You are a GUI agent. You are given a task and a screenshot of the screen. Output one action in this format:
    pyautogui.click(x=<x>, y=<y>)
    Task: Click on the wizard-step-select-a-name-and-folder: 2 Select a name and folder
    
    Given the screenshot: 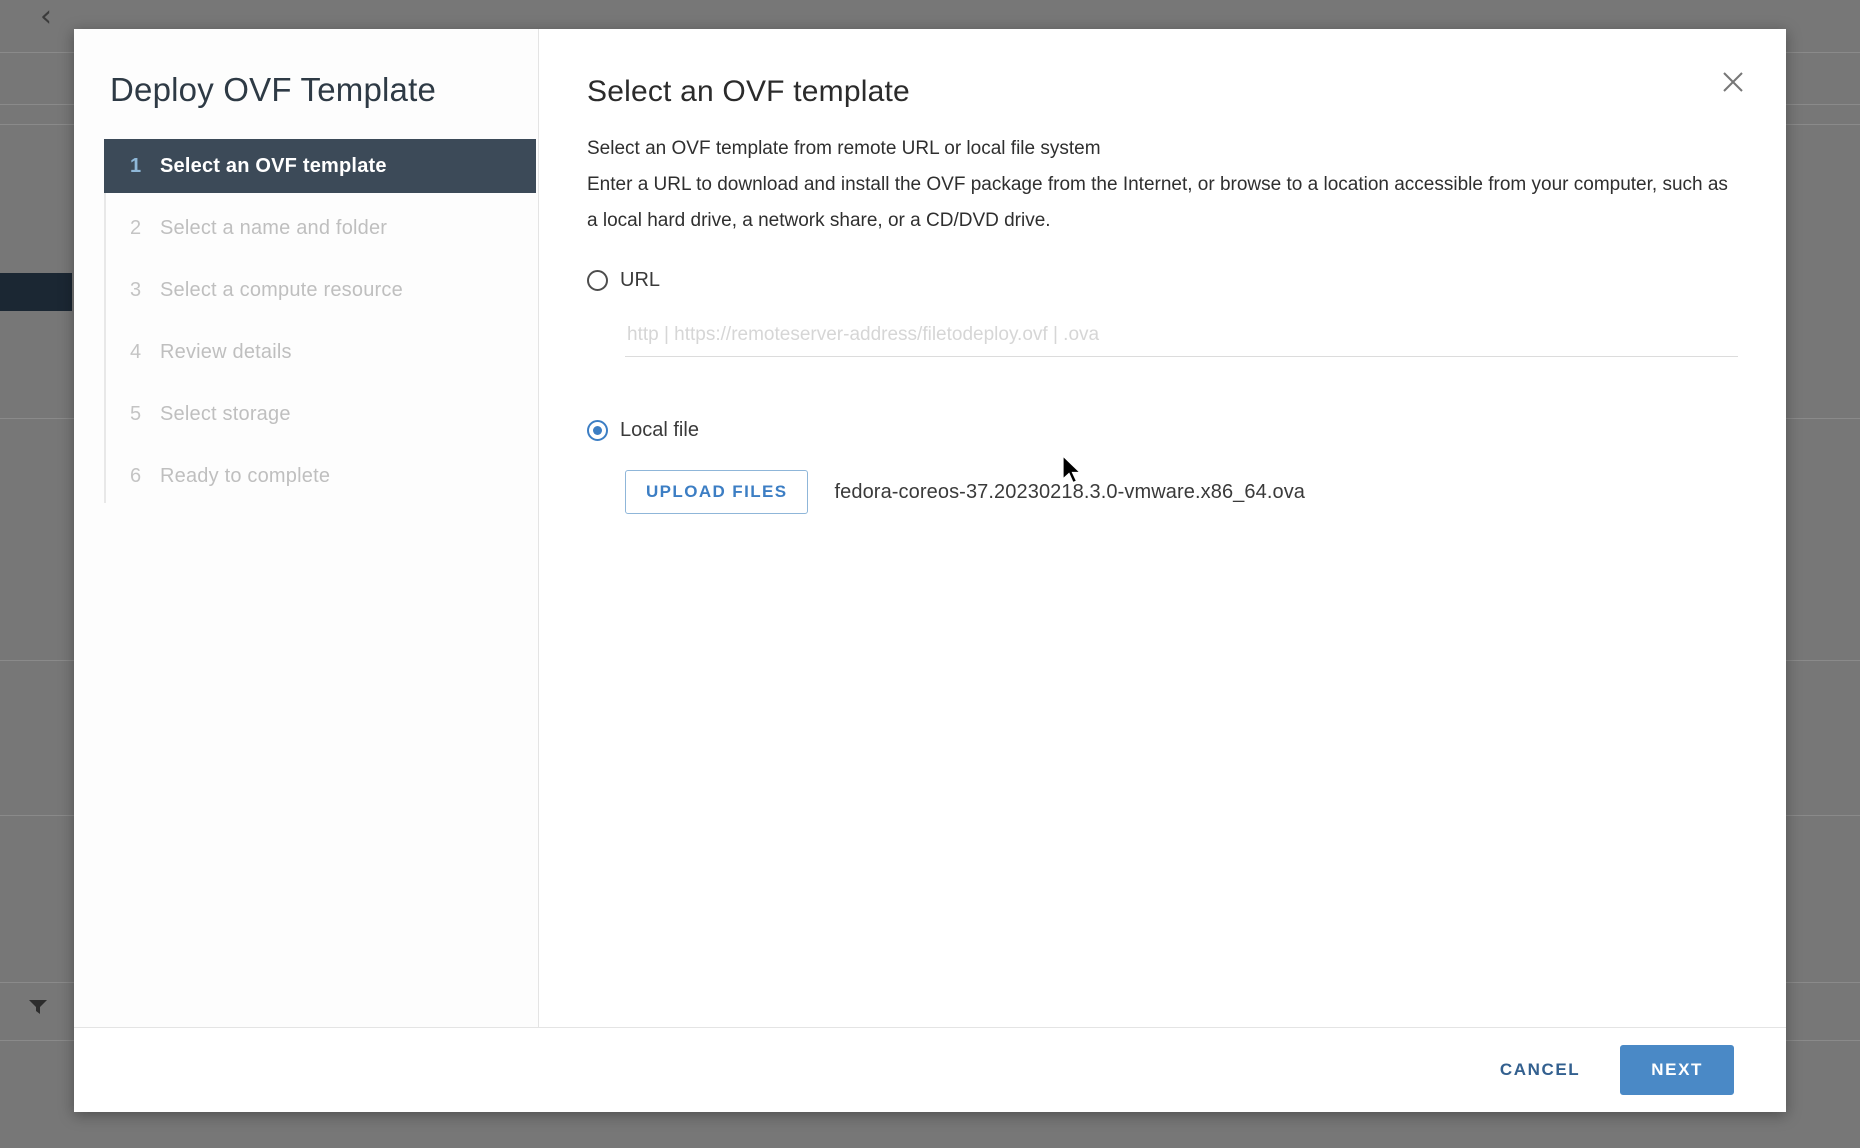 What is the action you would take?
    pyautogui.click(x=322, y=228)
    